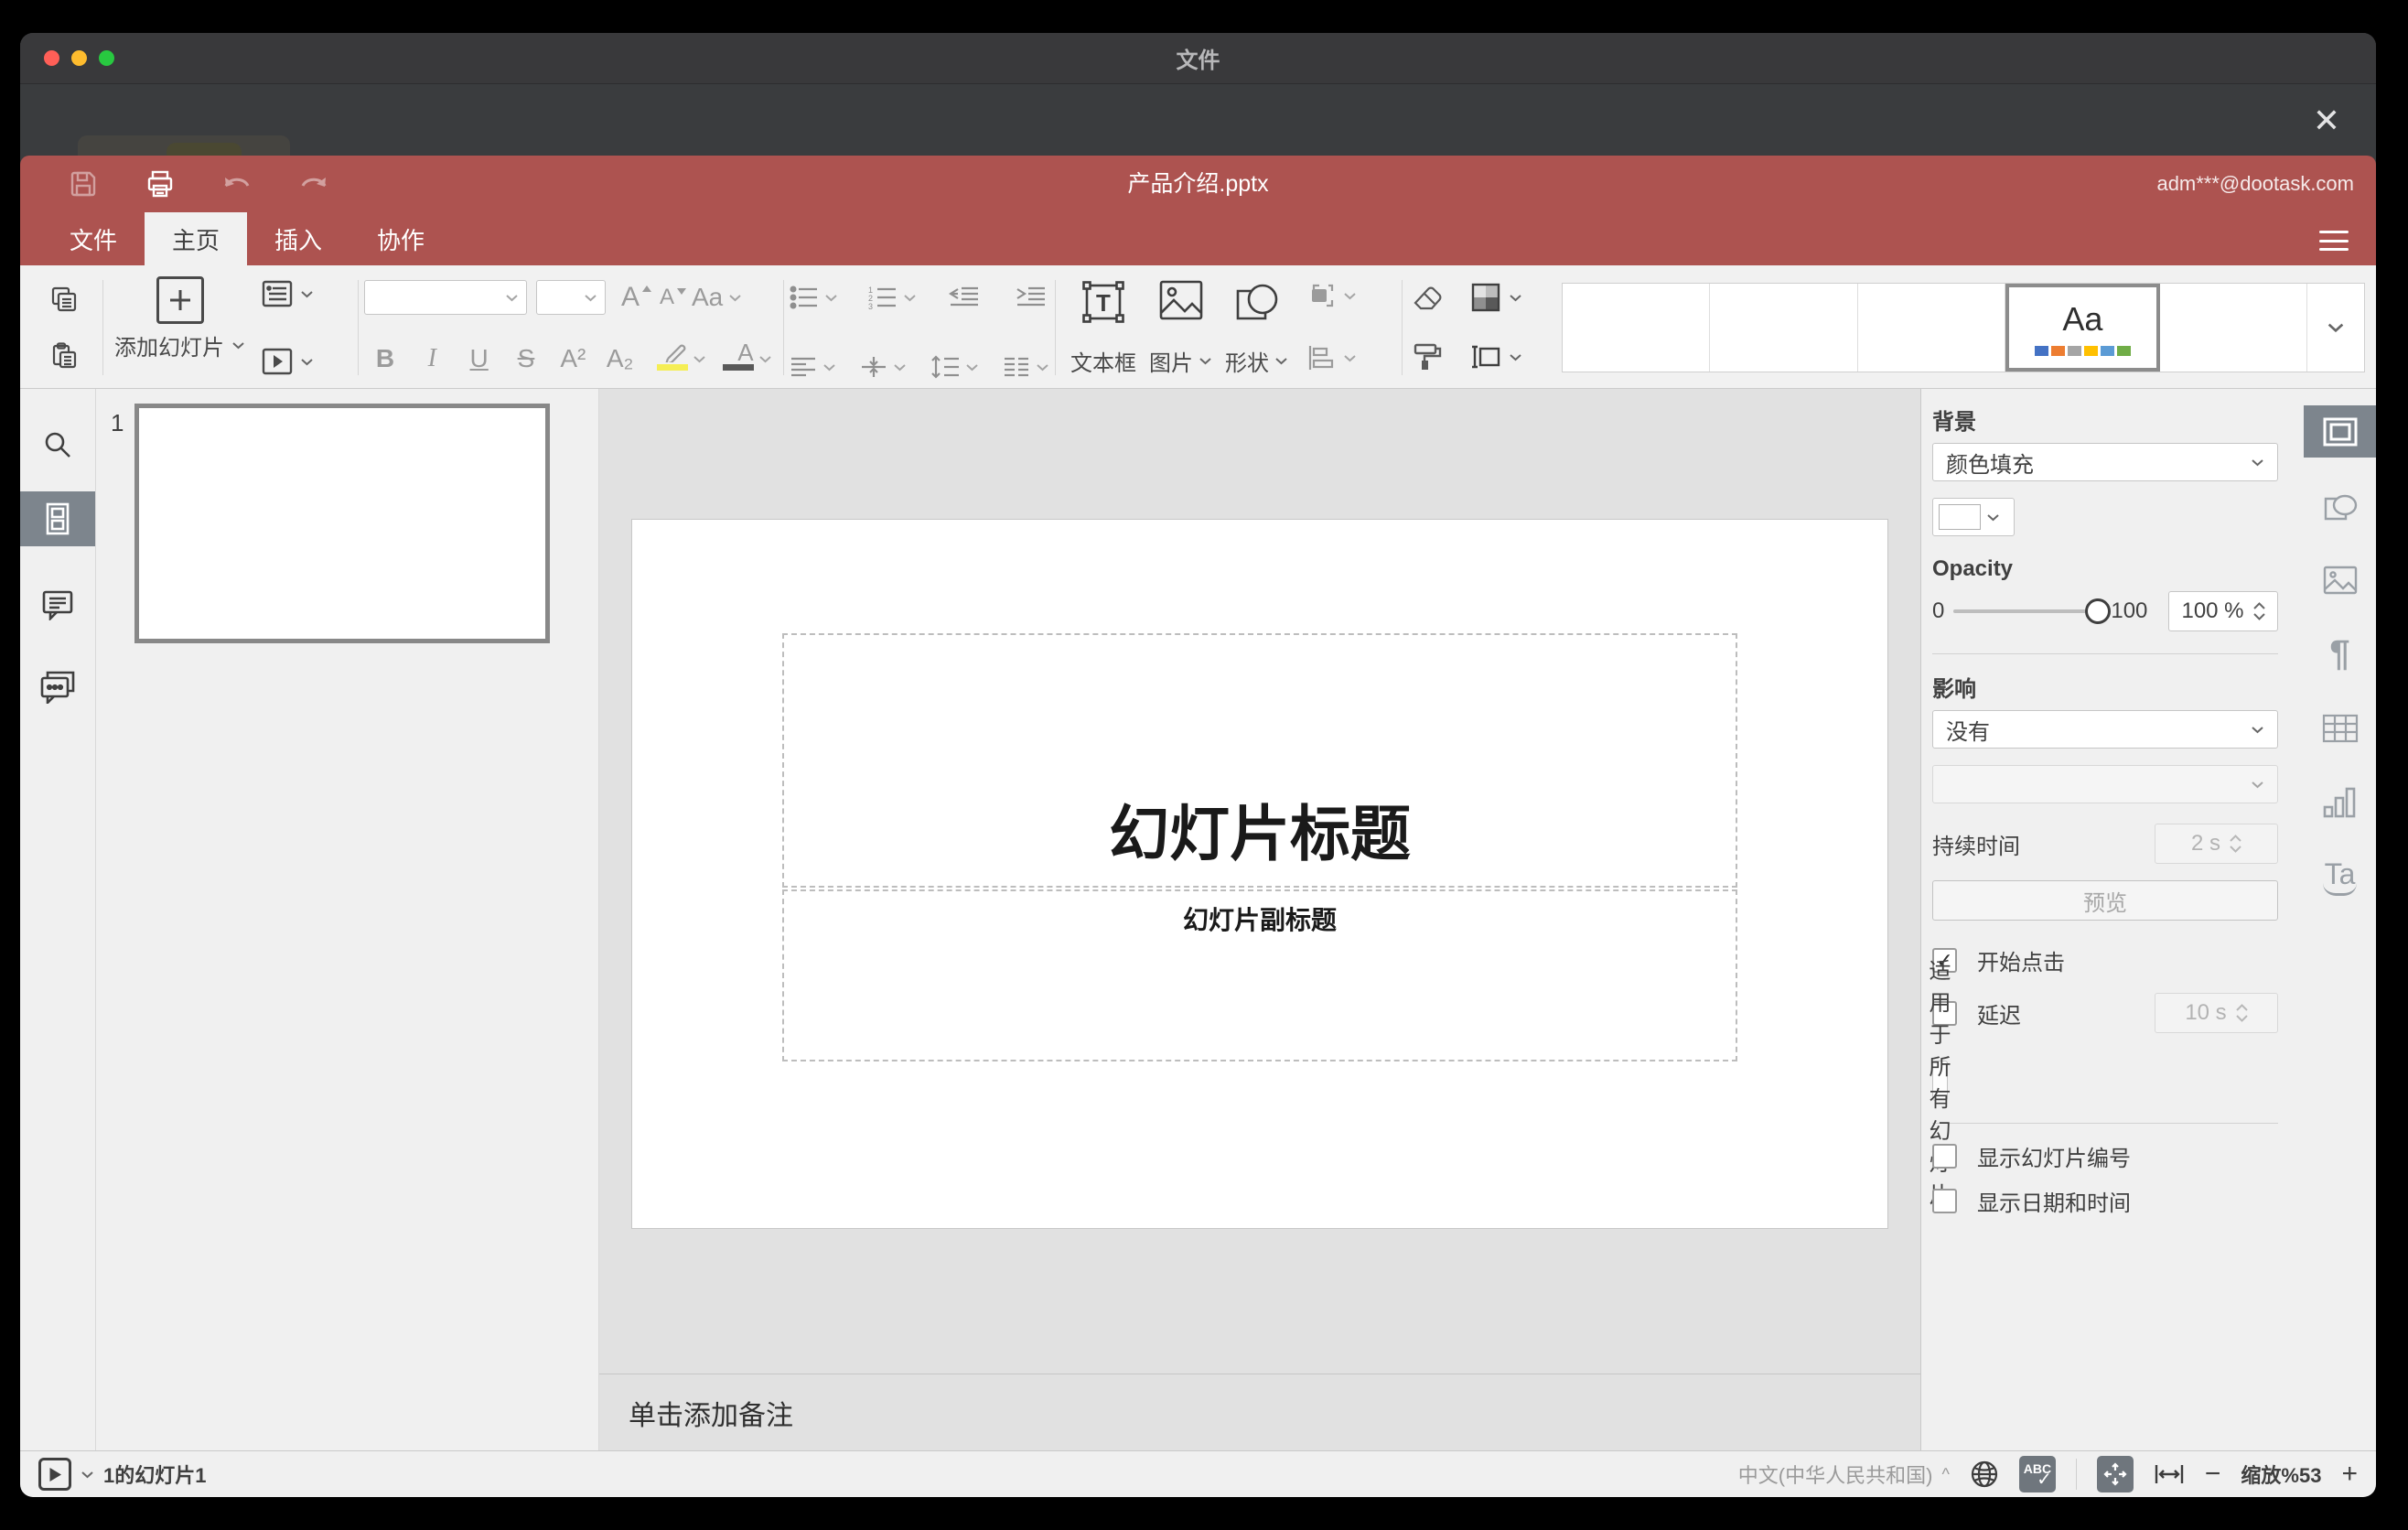 Image resolution: width=2408 pixels, height=1530 pixels. Describe the element at coordinates (1259, 1412) in the screenshot. I see `notes-area: 单击添加备注` at that location.